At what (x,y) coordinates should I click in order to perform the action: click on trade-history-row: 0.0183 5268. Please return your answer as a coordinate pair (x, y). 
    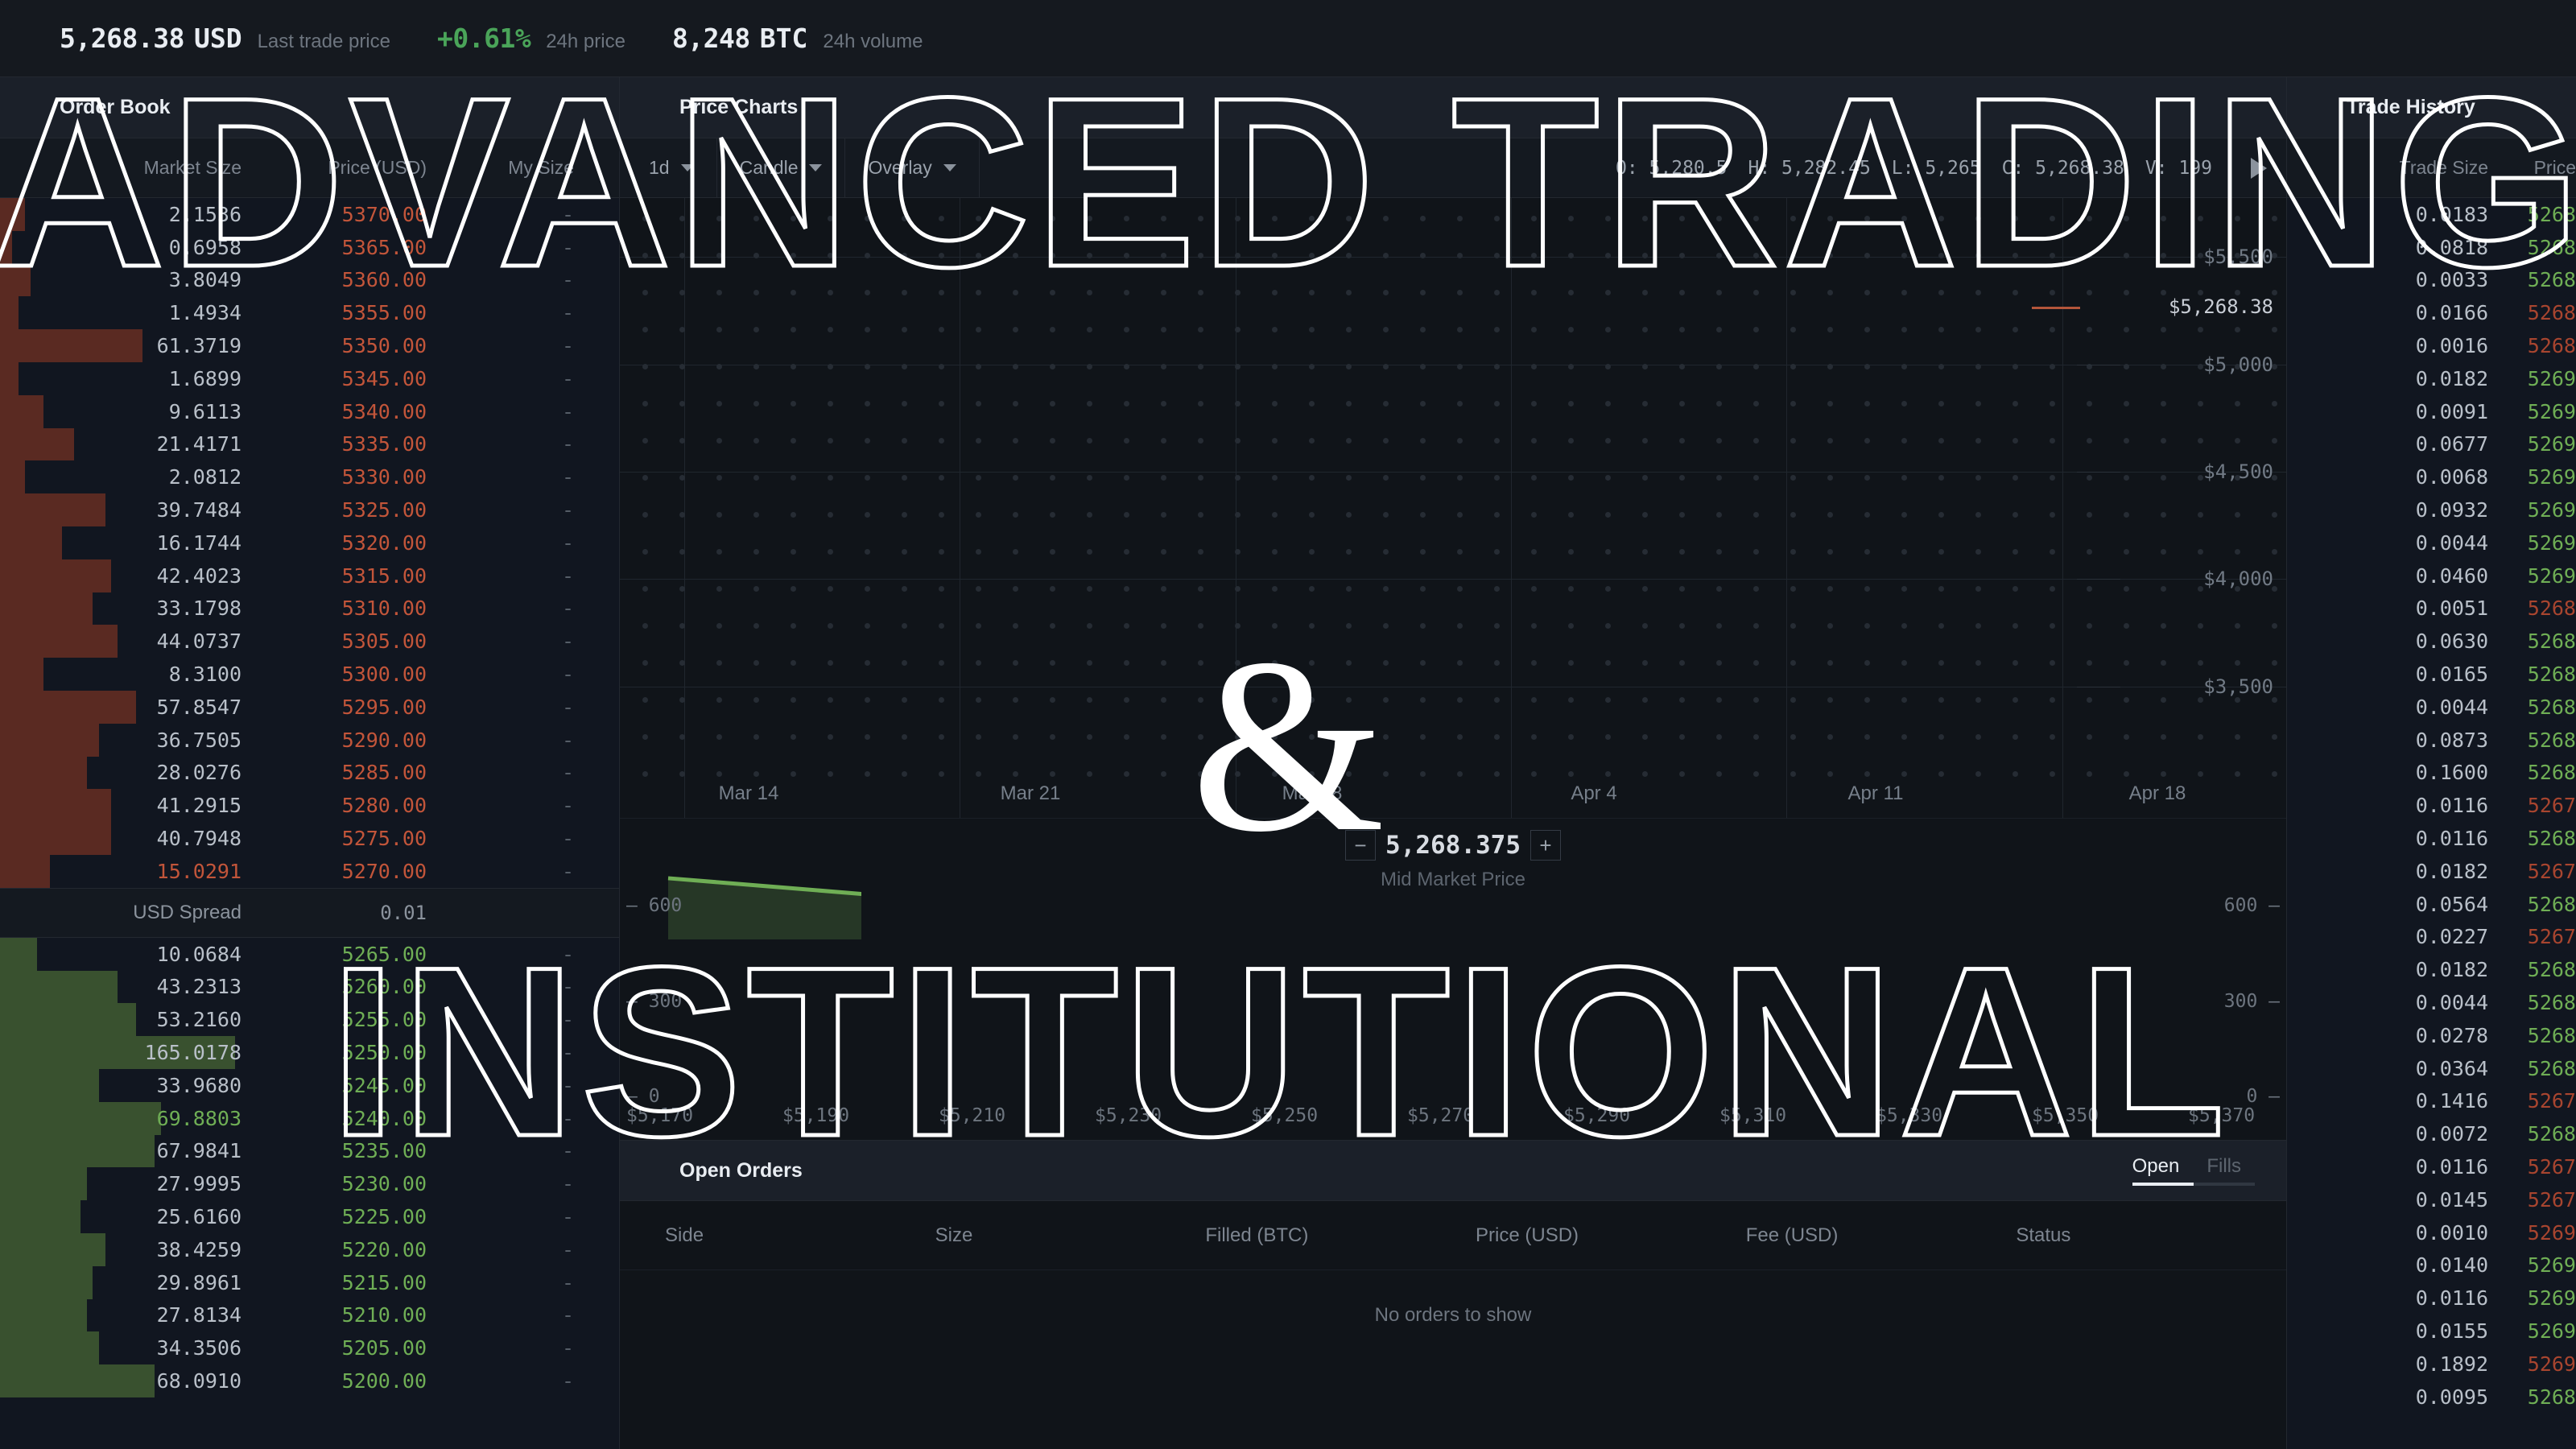
    Looking at the image, I should click on (2431, 214).